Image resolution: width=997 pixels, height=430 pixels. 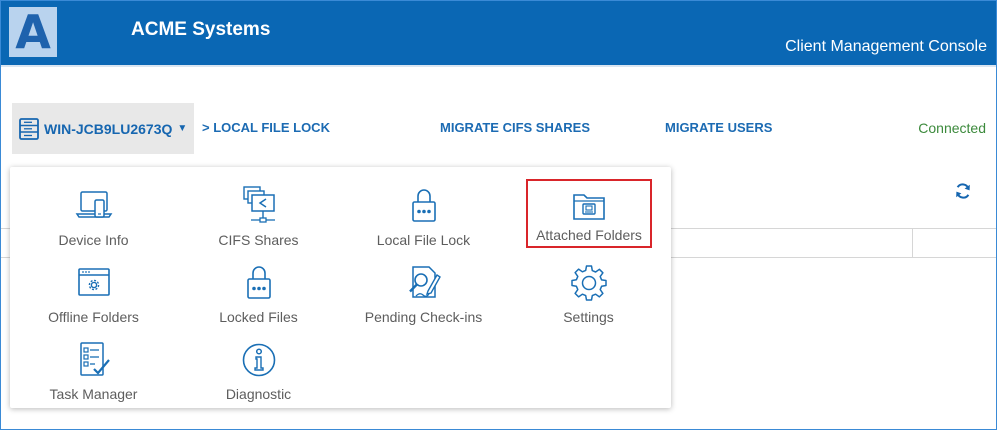 What do you see at coordinates (108, 128) in the screenshot?
I see `device-name: WIN-JCB9LU2673Q` at bounding box center [108, 128].